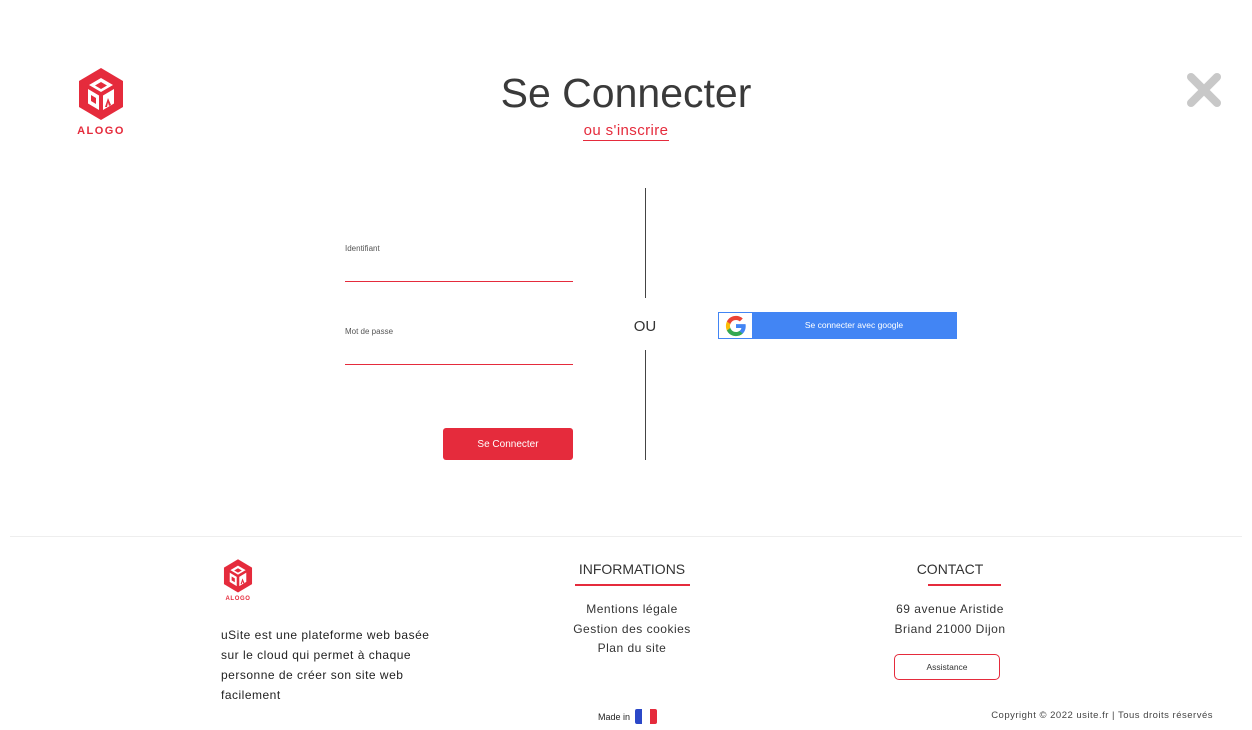 This screenshot has height=730, width=1252. What do you see at coordinates (950, 569) in the screenshot?
I see `contact-title: CONTACT` at bounding box center [950, 569].